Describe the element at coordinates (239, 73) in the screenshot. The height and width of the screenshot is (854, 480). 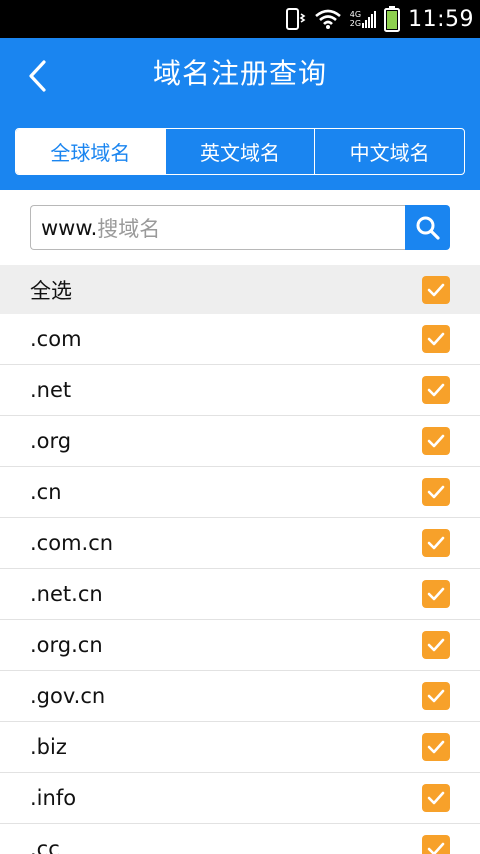
I see `page-title: 域名注册查询` at that location.